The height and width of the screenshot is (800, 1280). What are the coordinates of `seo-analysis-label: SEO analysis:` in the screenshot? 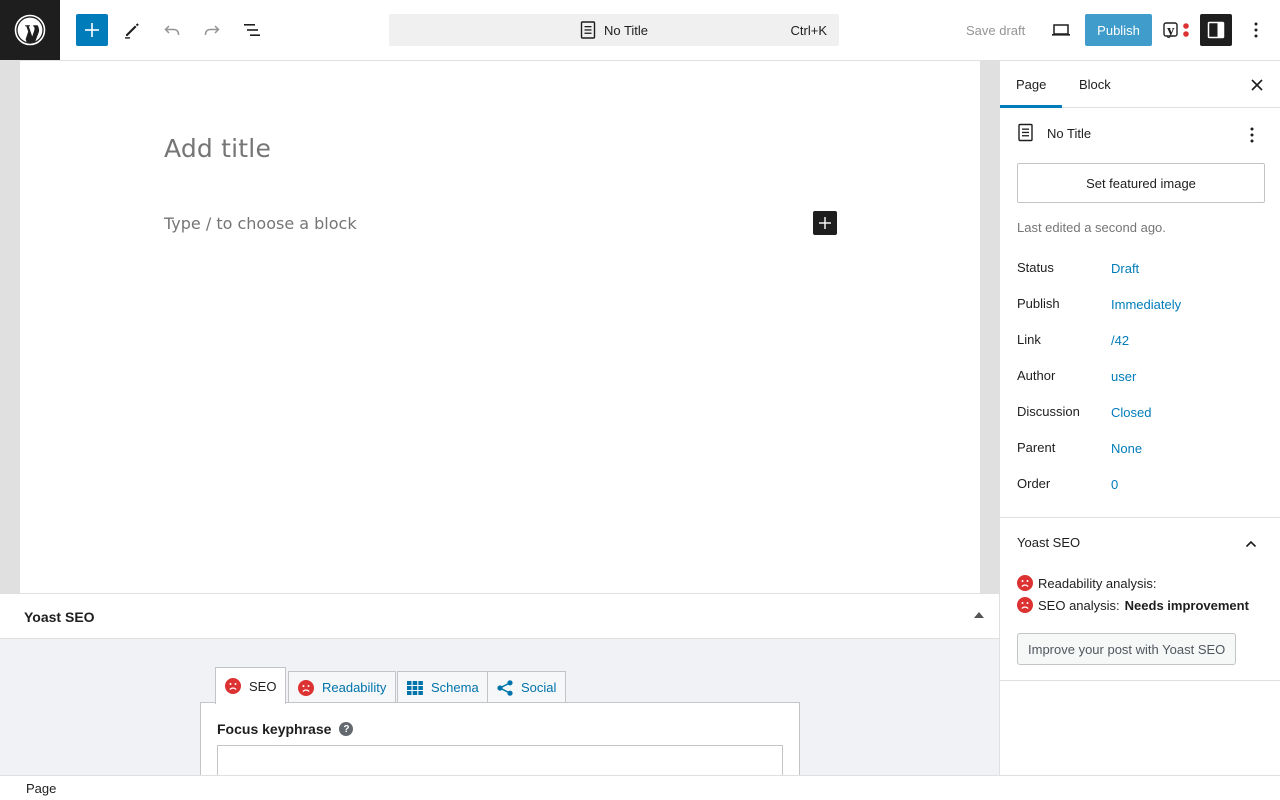 It's located at (1079, 605).